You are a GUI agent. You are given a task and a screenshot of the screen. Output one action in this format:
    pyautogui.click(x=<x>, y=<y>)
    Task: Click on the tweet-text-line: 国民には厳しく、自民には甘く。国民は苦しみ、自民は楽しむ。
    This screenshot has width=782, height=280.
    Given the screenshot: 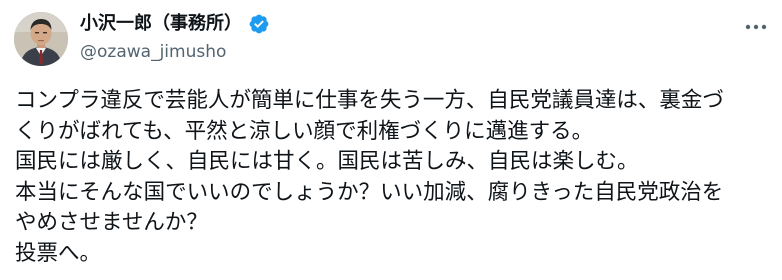 What is the action you would take?
    pyautogui.click(x=327, y=161)
    